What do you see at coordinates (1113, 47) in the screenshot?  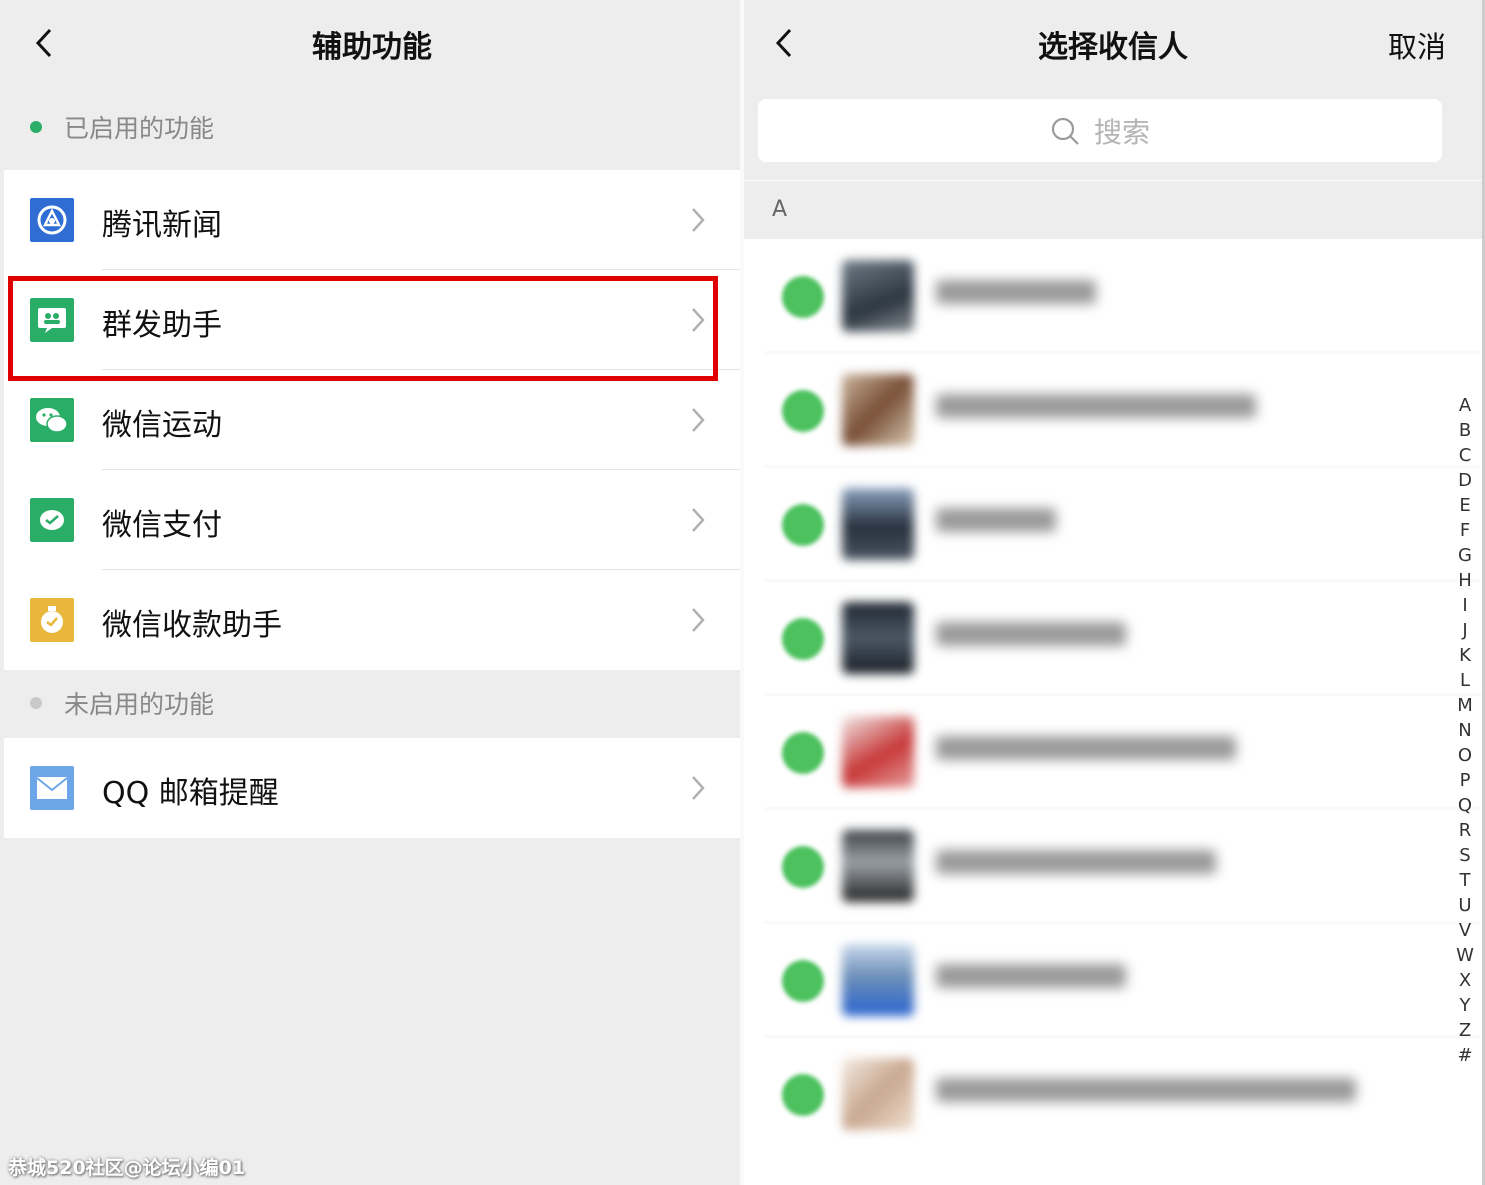 I see `page-title: 选择收信人` at bounding box center [1113, 47].